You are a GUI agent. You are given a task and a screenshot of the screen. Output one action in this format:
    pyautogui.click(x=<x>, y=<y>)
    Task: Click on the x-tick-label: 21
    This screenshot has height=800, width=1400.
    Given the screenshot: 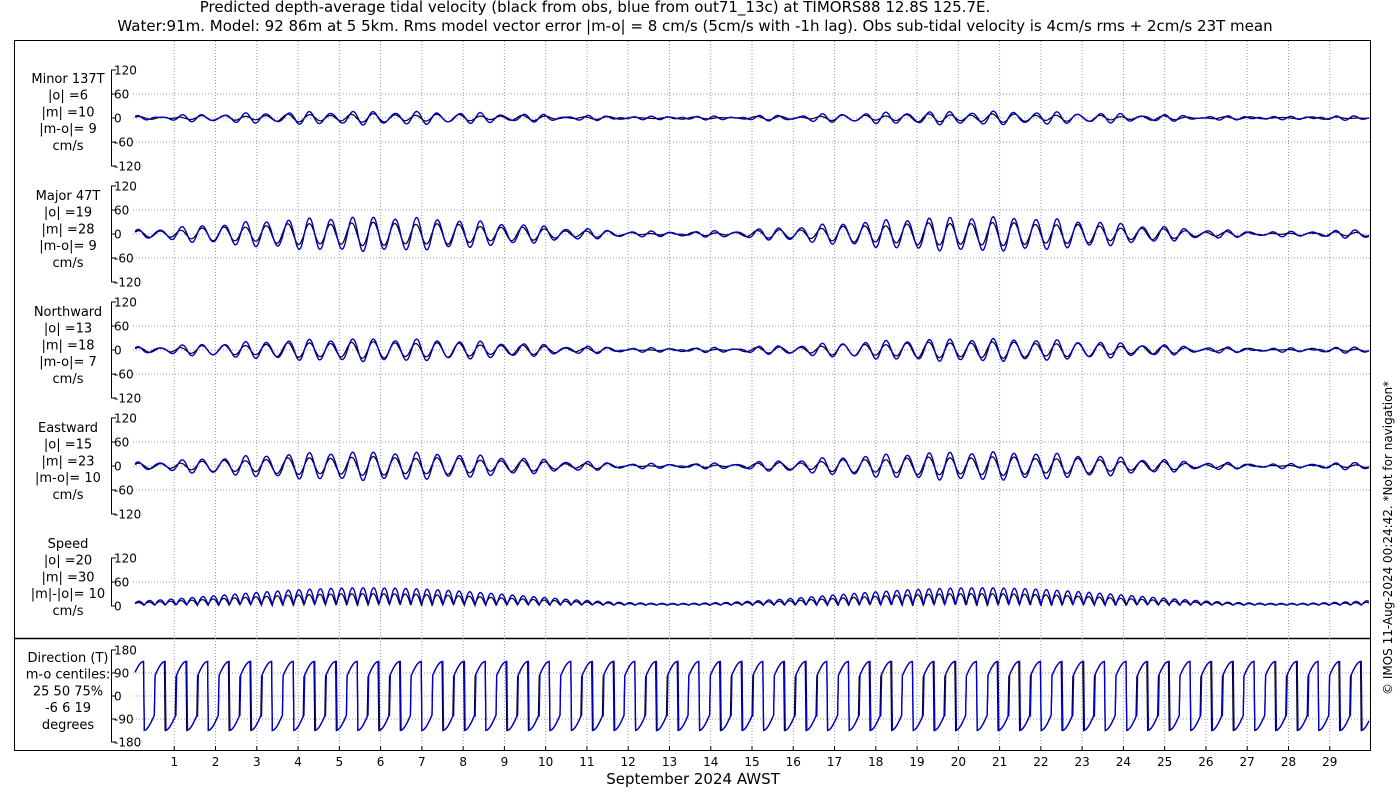 What is the action you would take?
    pyautogui.click(x=999, y=762)
    